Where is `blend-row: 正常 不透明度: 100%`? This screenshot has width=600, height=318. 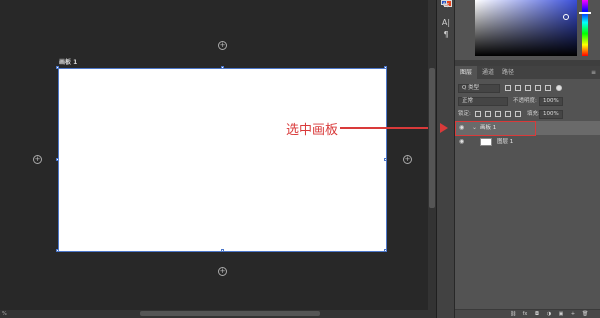
blend-row: 正常 不透明度: 100% is located at coordinates (527, 101).